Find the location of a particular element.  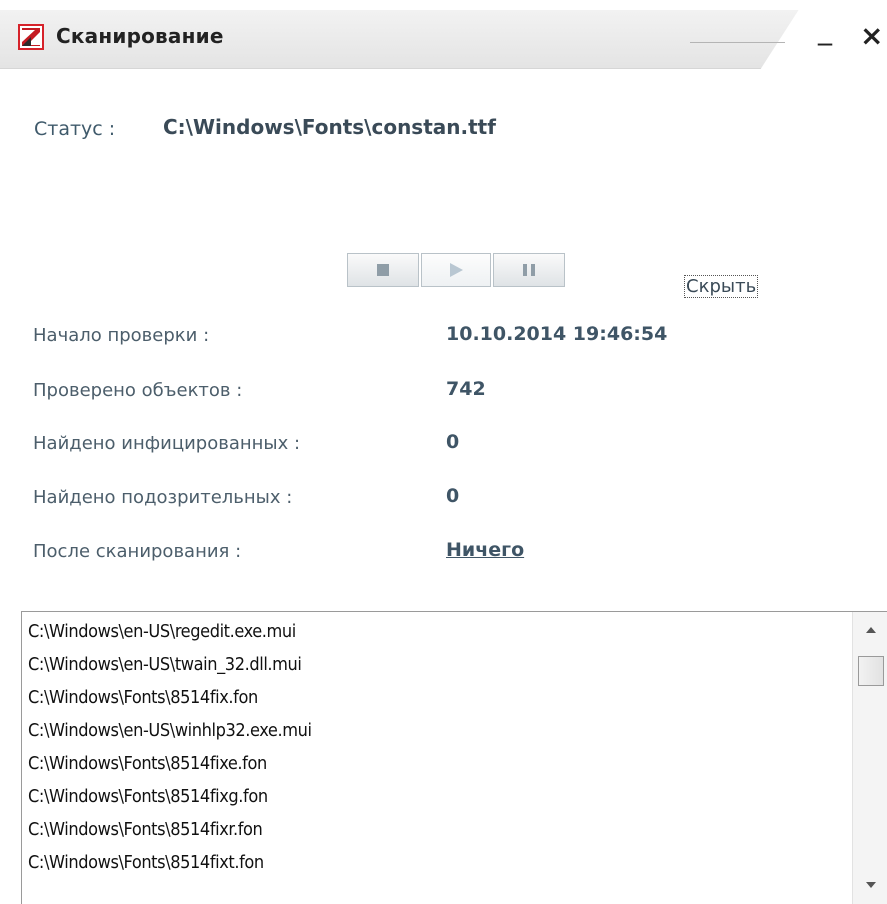

scroll-down-button is located at coordinates (870, 885).